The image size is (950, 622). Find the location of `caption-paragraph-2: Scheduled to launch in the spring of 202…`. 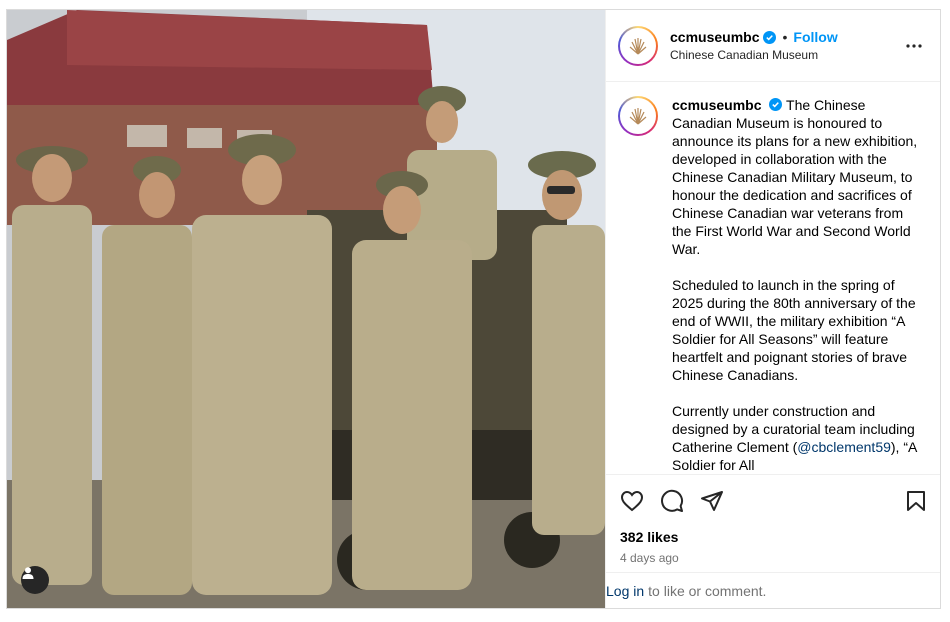

caption-paragraph-2: Scheduled to launch in the spring of 202… is located at coordinates (794, 330).